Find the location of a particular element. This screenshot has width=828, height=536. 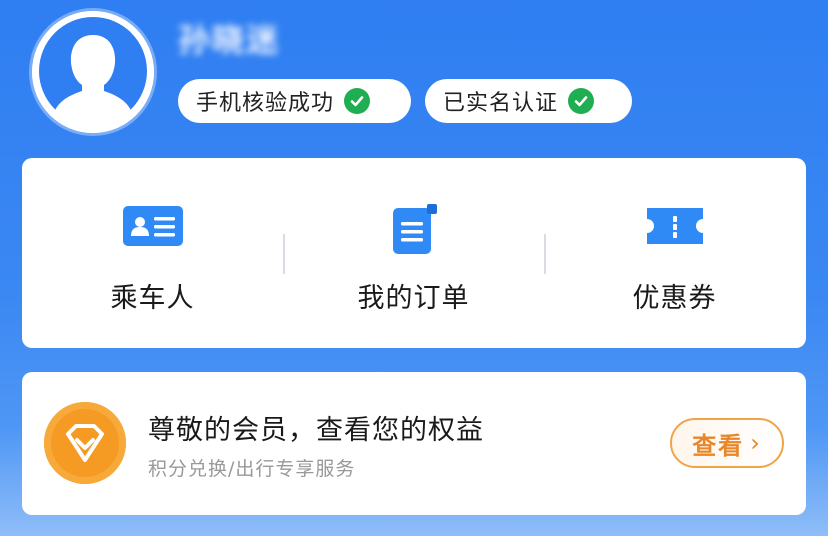

member-title: 尊敬的会员，查看您的权益 is located at coordinates (316, 430).